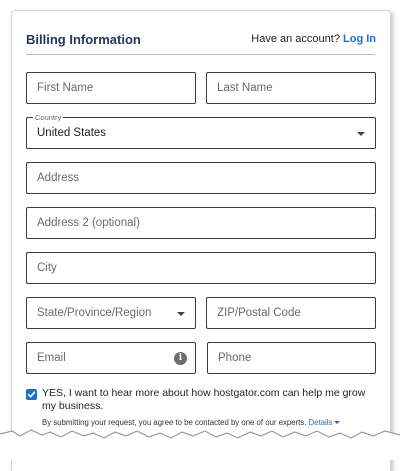 This screenshot has height=471, width=400. I want to click on optin-checkbox, so click(31, 394).